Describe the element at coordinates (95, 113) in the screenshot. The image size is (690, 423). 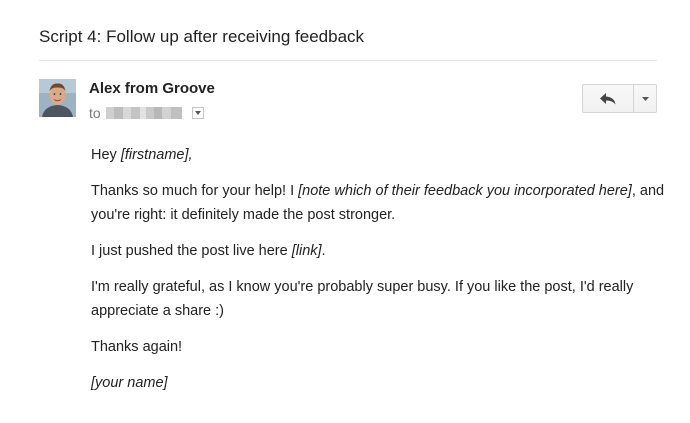
I see `to-label: to` at that location.